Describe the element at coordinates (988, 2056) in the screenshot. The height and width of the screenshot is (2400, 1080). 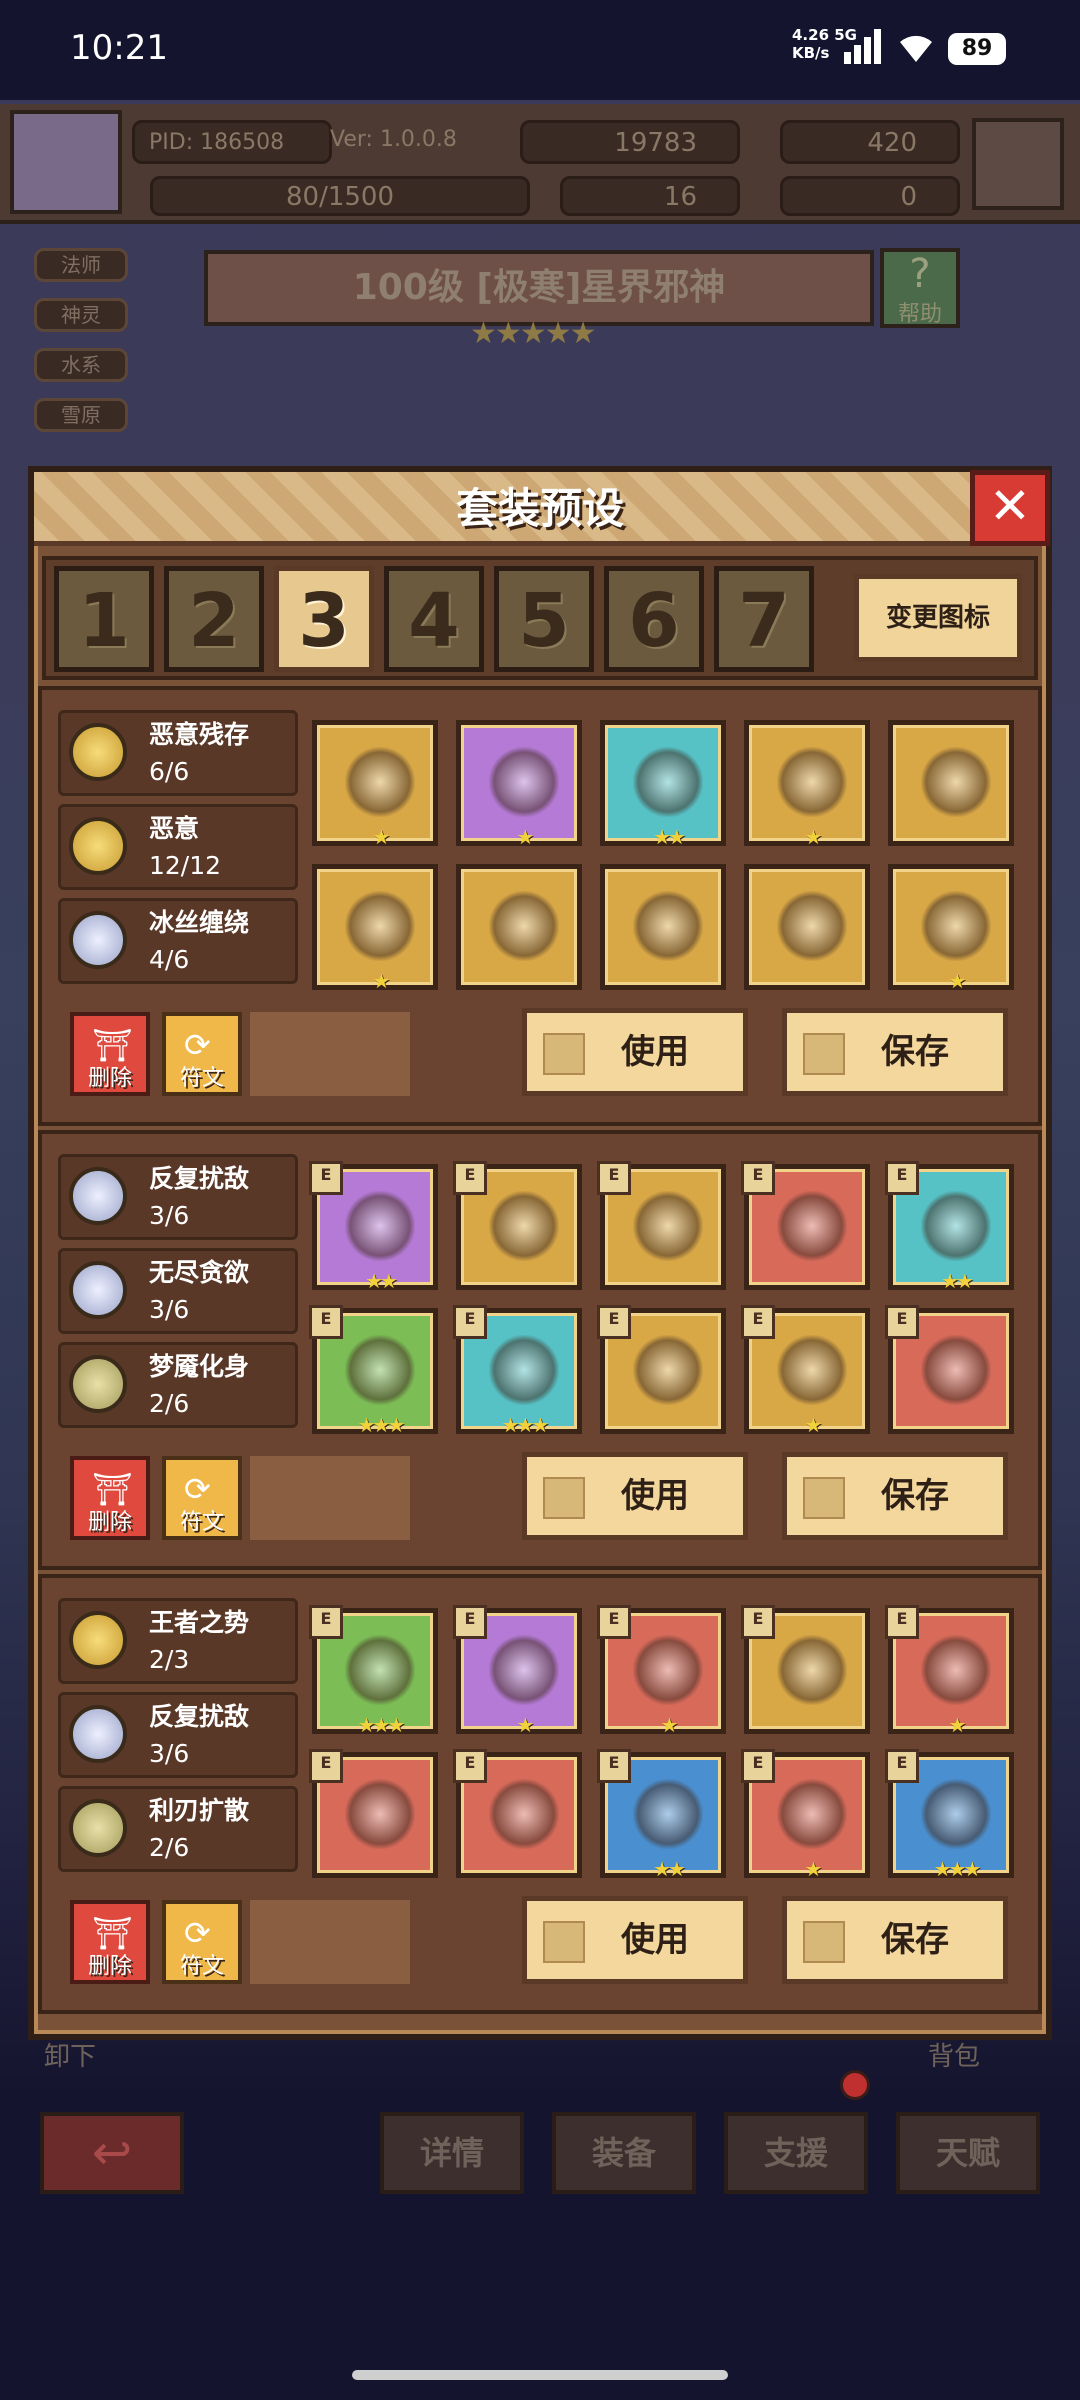
I see `bag-button: 背包` at that location.